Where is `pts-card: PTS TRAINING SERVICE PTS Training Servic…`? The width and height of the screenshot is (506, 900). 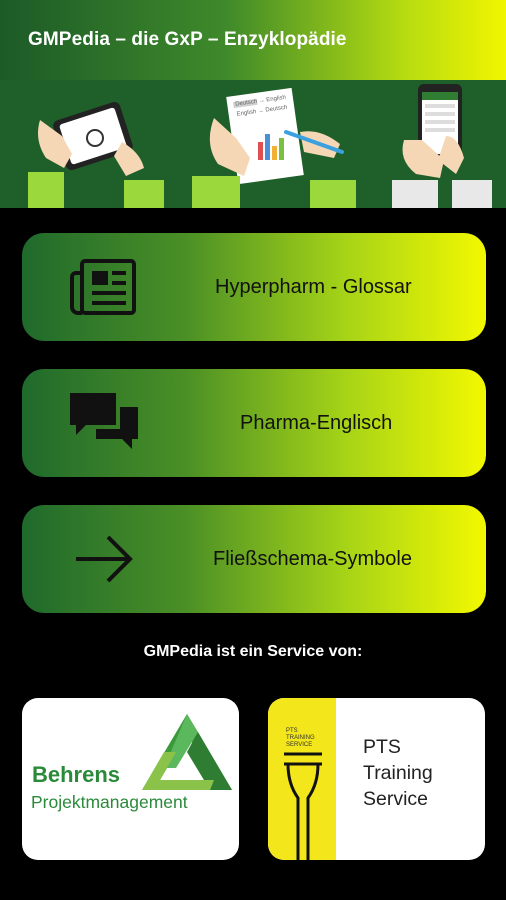
pts-card: PTS TRAINING SERVICE PTS Training Servic… is located at coordinates (376, 779).